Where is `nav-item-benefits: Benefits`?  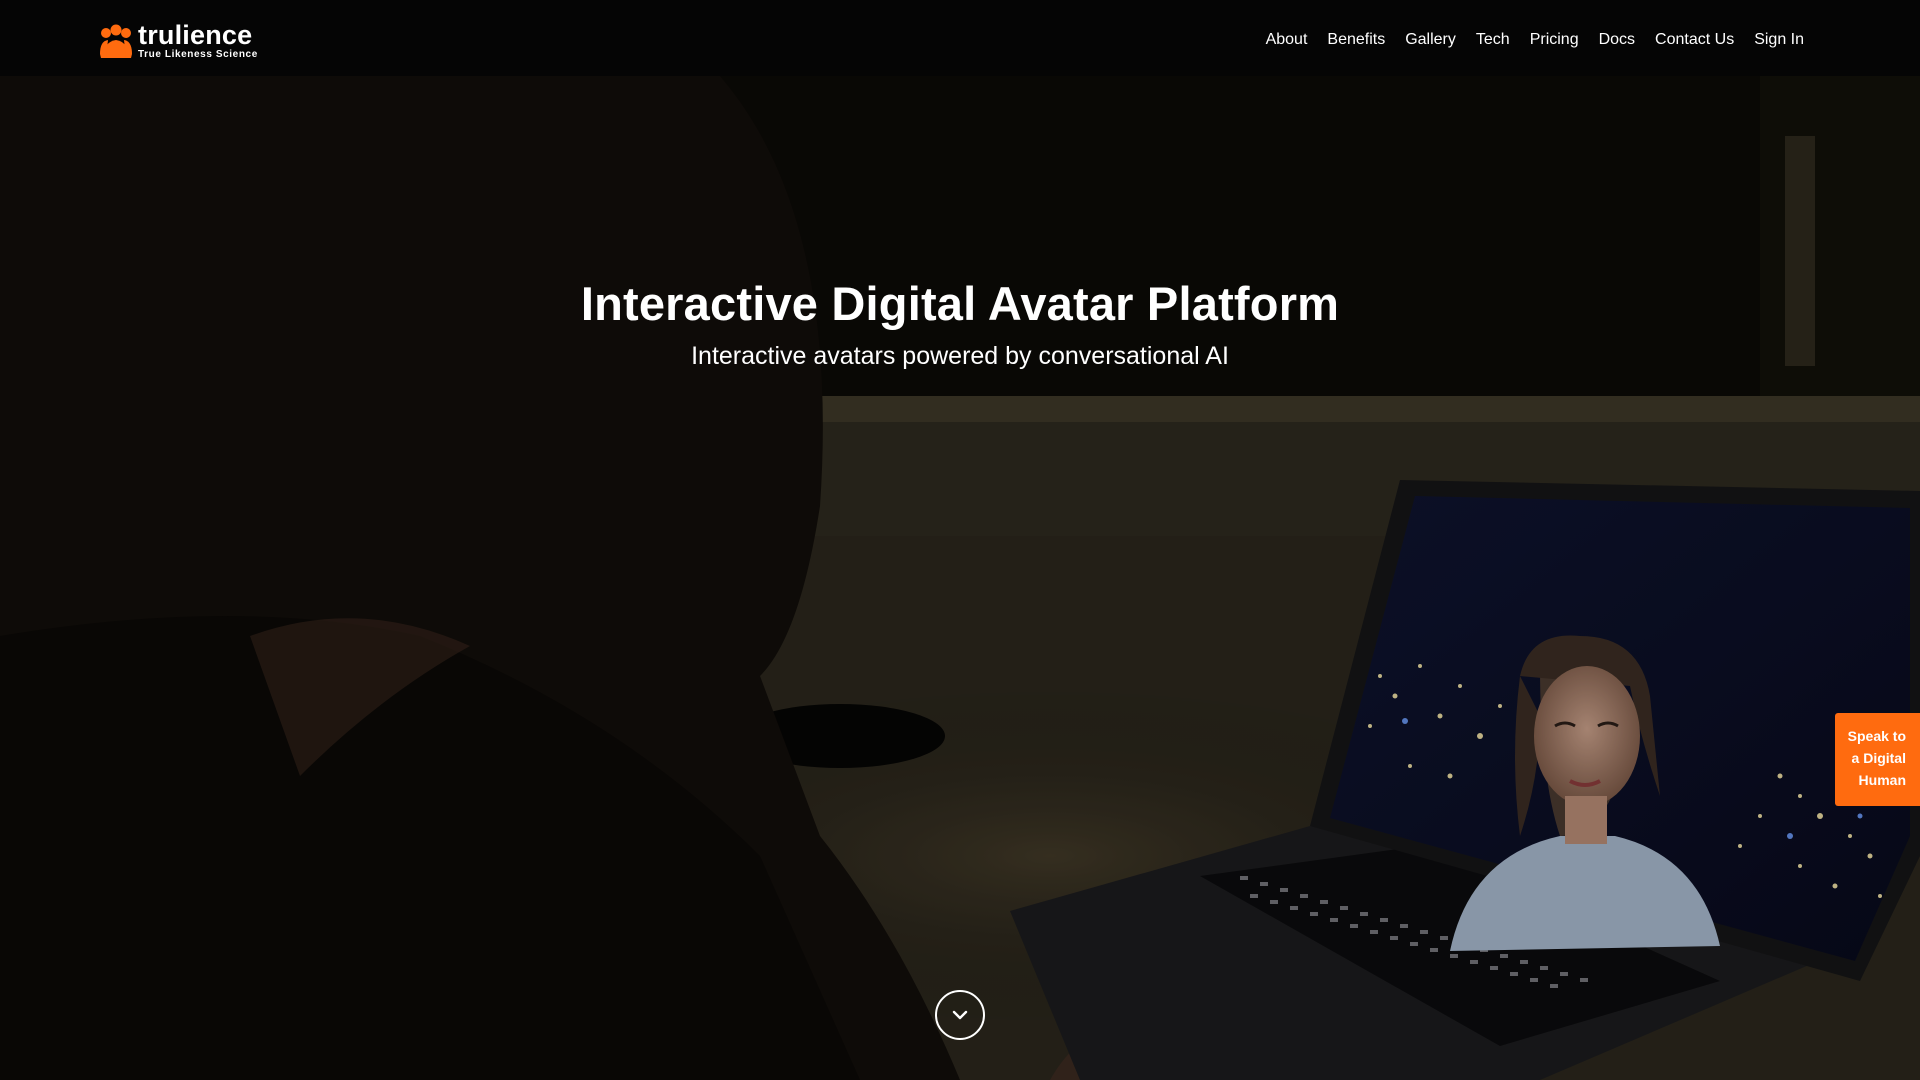 nav-item-benefits: Benefits is located at coordinates (1356, 40).